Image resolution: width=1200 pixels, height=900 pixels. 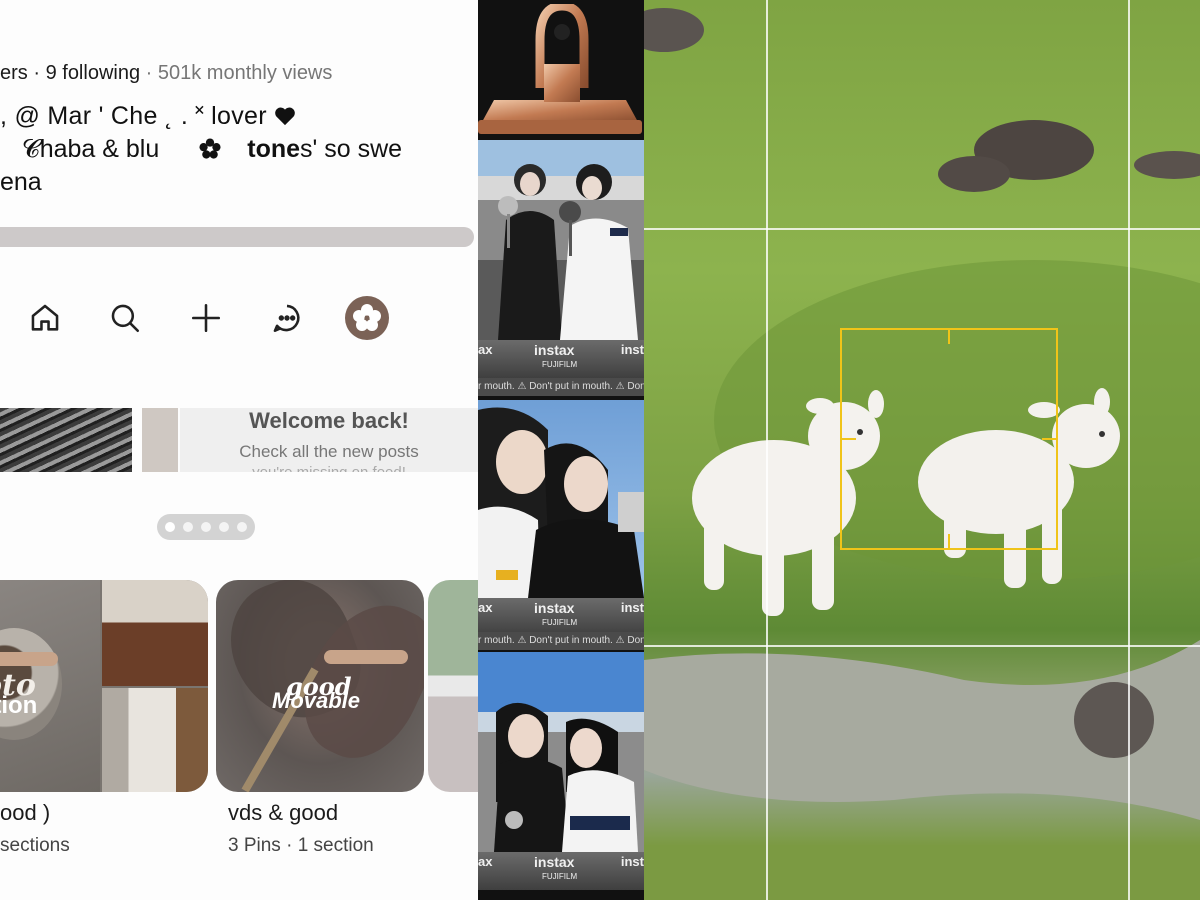 I want to click on carousel-pager, so click(x=206, y=527).